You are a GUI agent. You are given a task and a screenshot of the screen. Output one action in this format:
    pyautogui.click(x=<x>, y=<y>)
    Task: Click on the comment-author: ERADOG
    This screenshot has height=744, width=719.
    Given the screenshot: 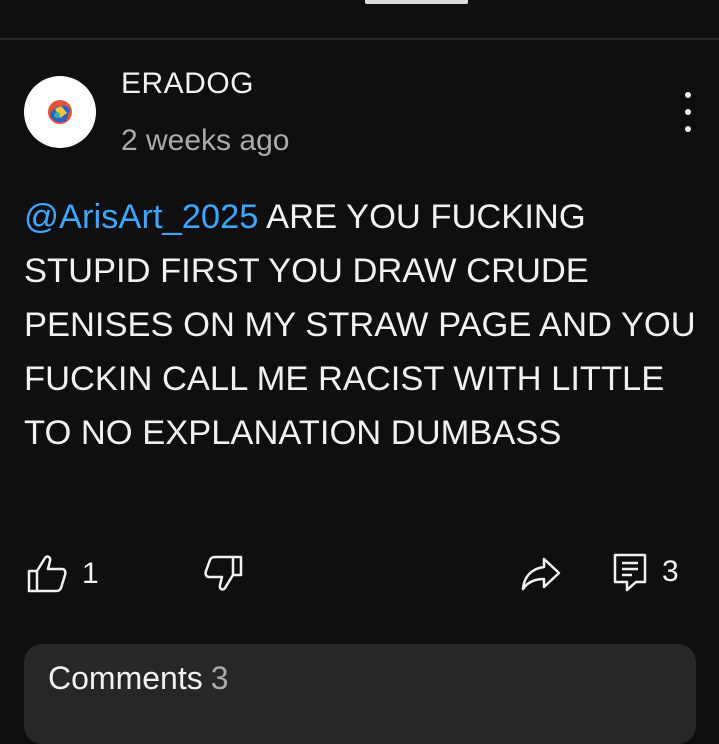 What is the action you would take?
    pyautogui.click(x=187, y=84)
    